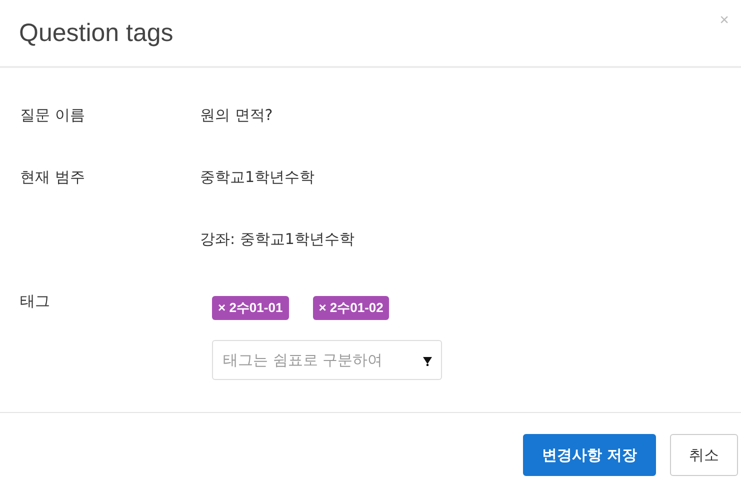 This screenshot has width=741, height=482. What do you see at coordinates (52, 177) in the screenshot?
I see `field-label: 현재 범주` at bounding box center [52, 177].